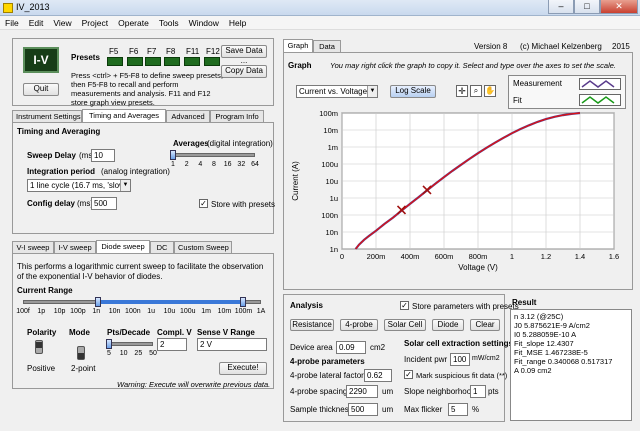  What do you see at coordinates (203, 247) in the screenshot?
I see `tab-custom-sweep: Custom Sweep` at bounding box center [203, 247].